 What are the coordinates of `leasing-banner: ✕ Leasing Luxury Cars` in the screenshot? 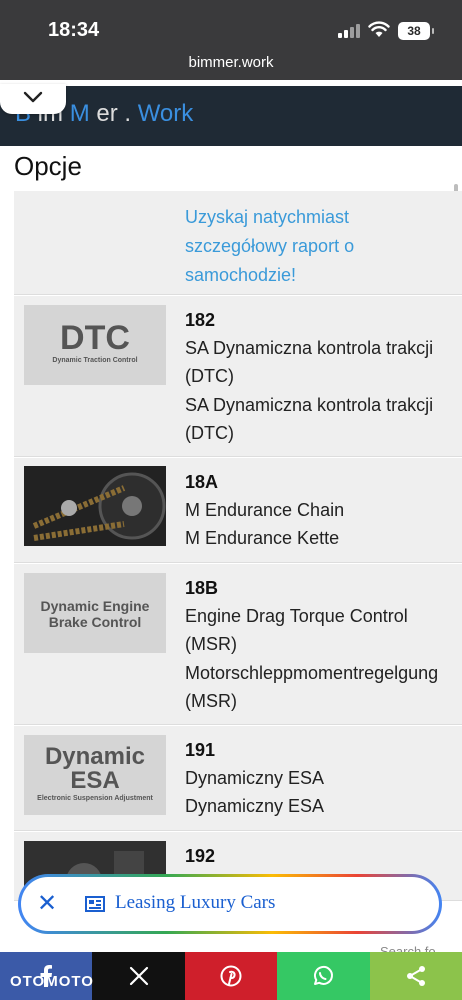 It's located at (230, 904).